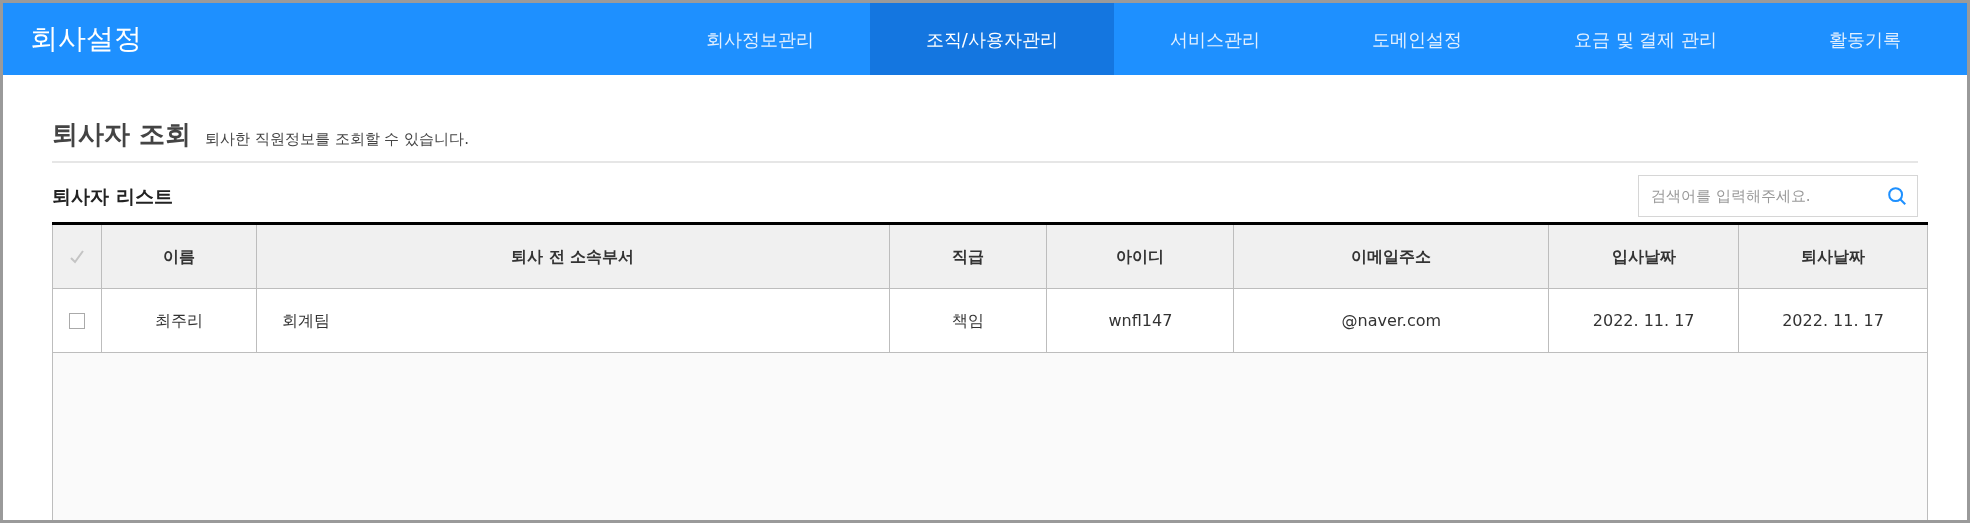 The width and height of the screenshot is (1970, 523). Describe the element at coordinates (77, 256) in the screenshot. I see `check-icon` at that location.